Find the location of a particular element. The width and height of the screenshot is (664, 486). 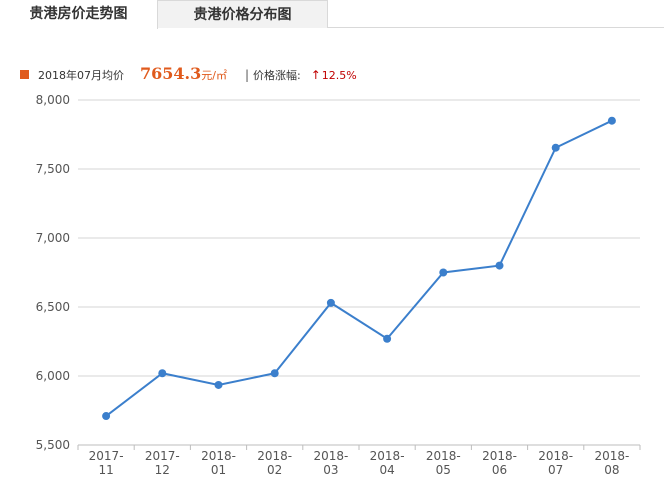

x-tick-label-month: 05 is located at coordinates (443, 470).